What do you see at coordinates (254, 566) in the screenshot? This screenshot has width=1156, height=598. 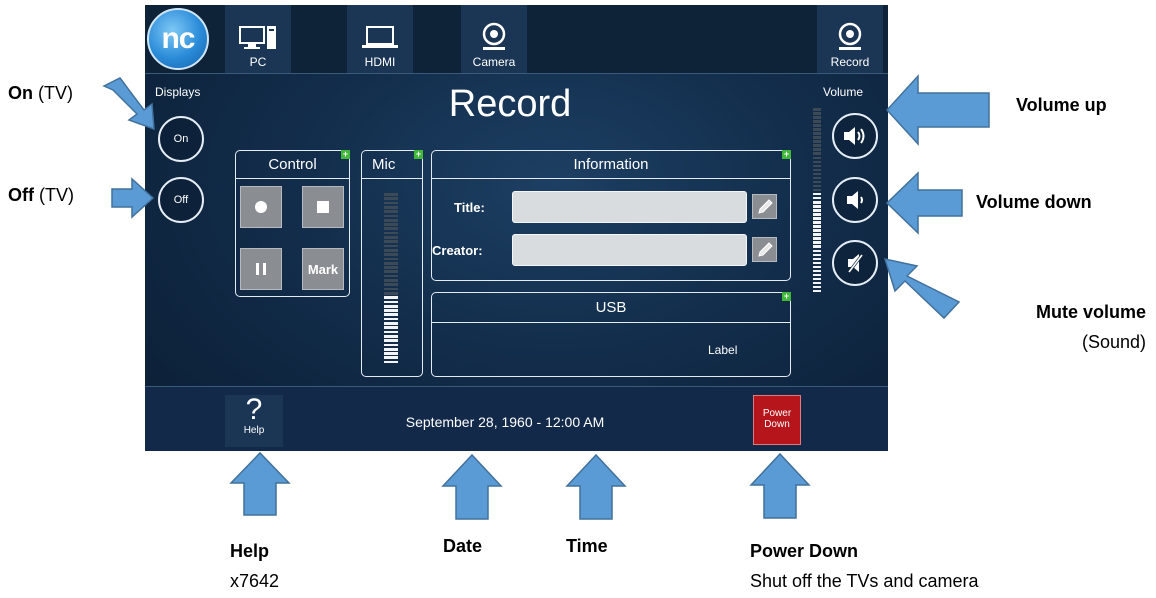 I see `annotation-help: Help x7642` at bounding box center [254, 566].